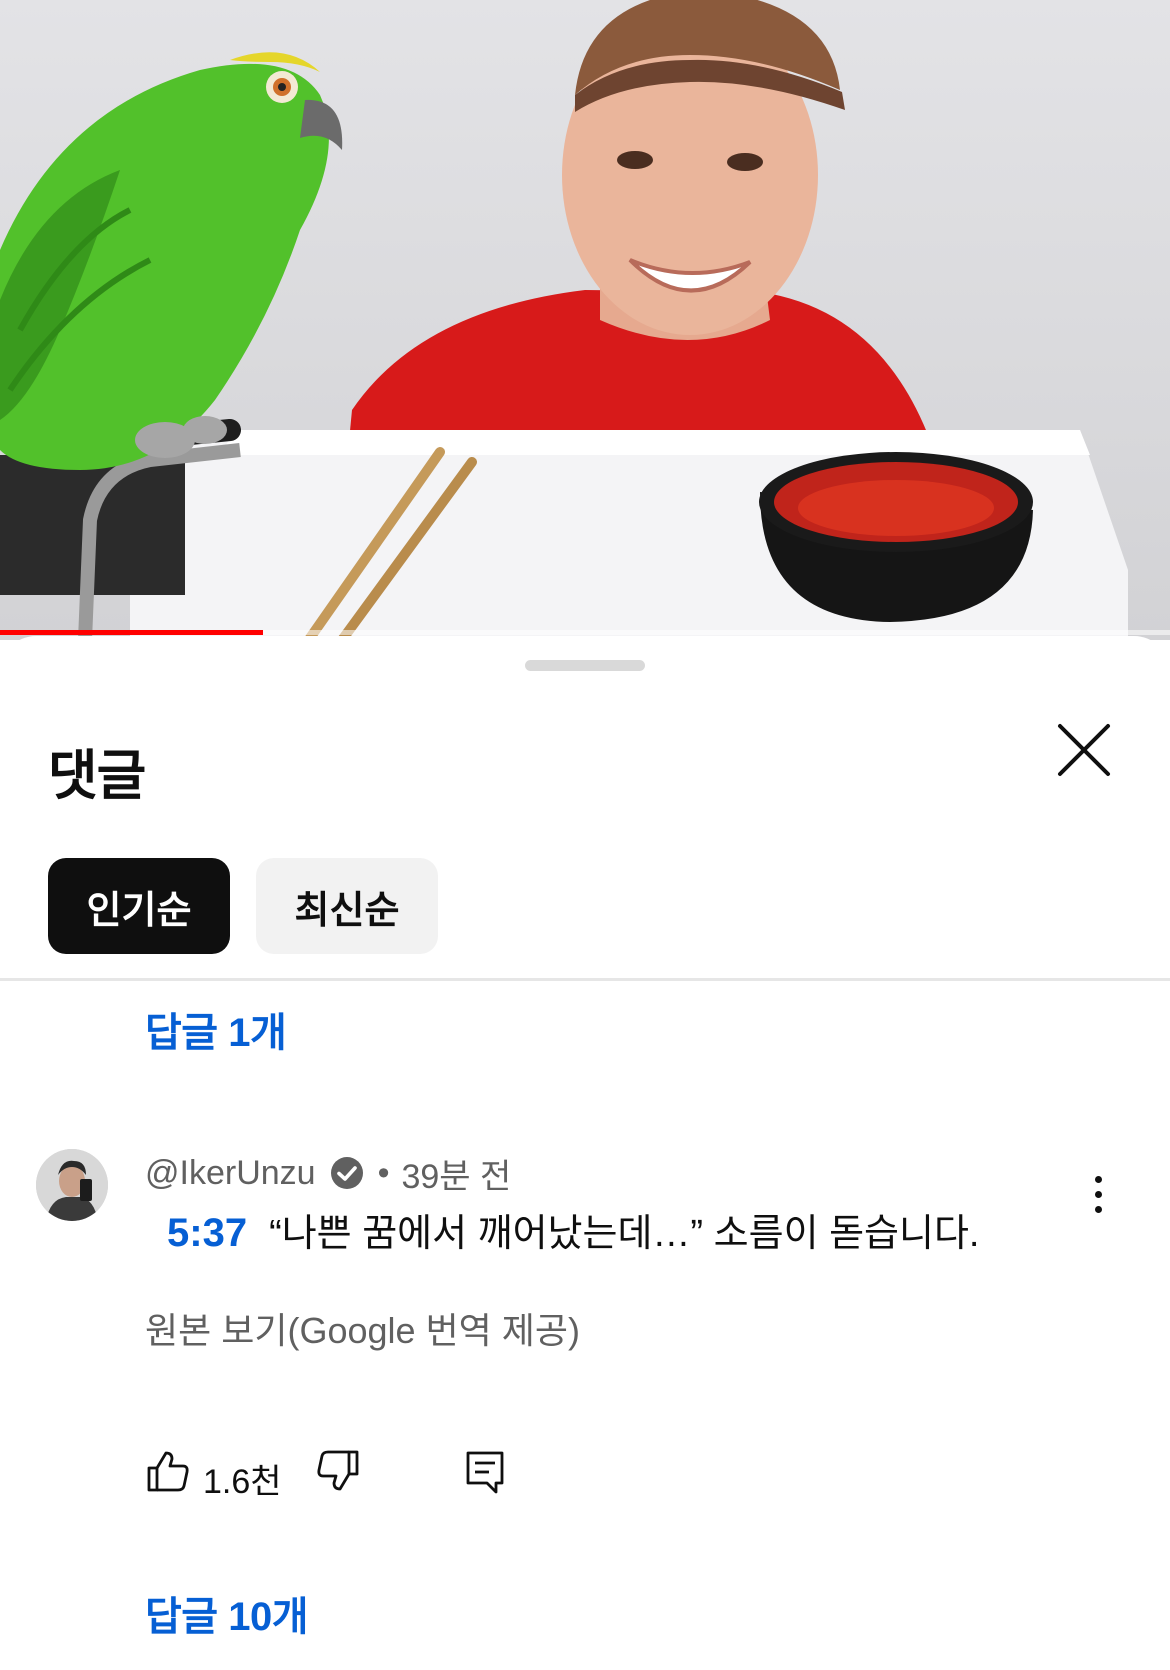 This screenshot has width=1170, height=1670. Describe the element at coordinates (328, 1173) in the screenshot. I see `comment-meta: @IkerUnzu • 39분 전` at that location.